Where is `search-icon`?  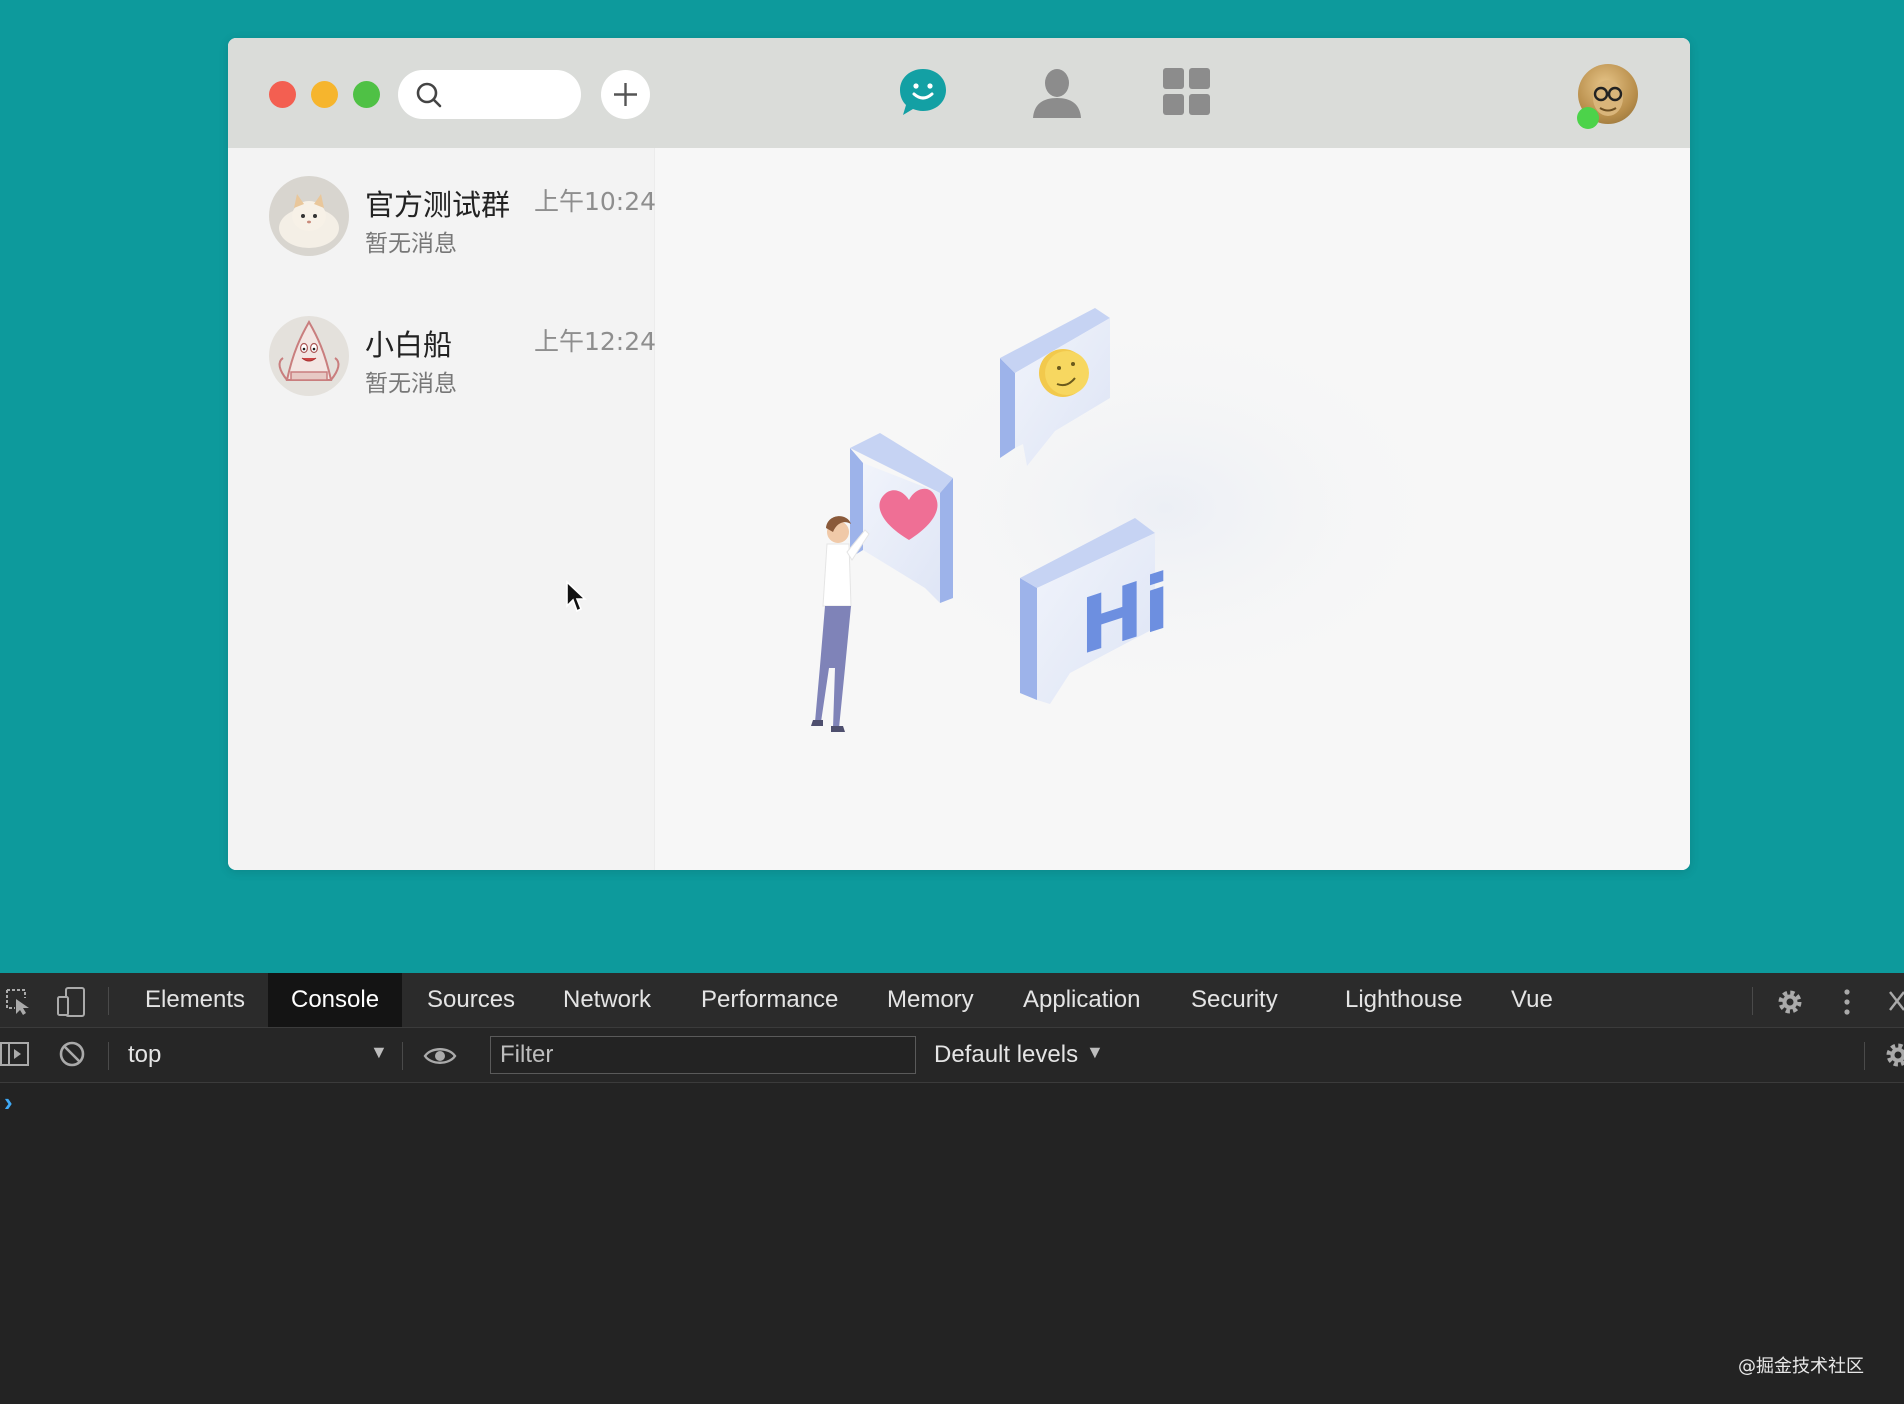 search-icon is located at coordinates (429, 95).